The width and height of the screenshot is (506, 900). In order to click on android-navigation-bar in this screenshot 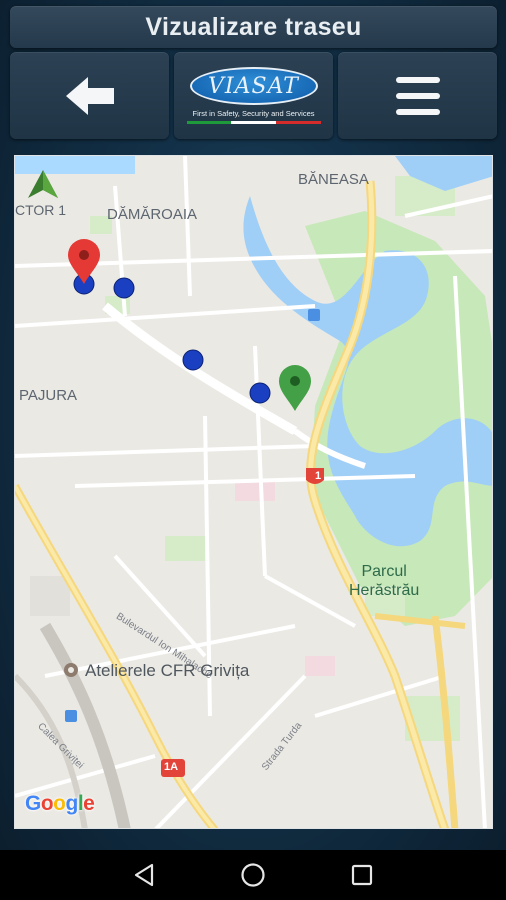, I will do `click(253, 875)`.